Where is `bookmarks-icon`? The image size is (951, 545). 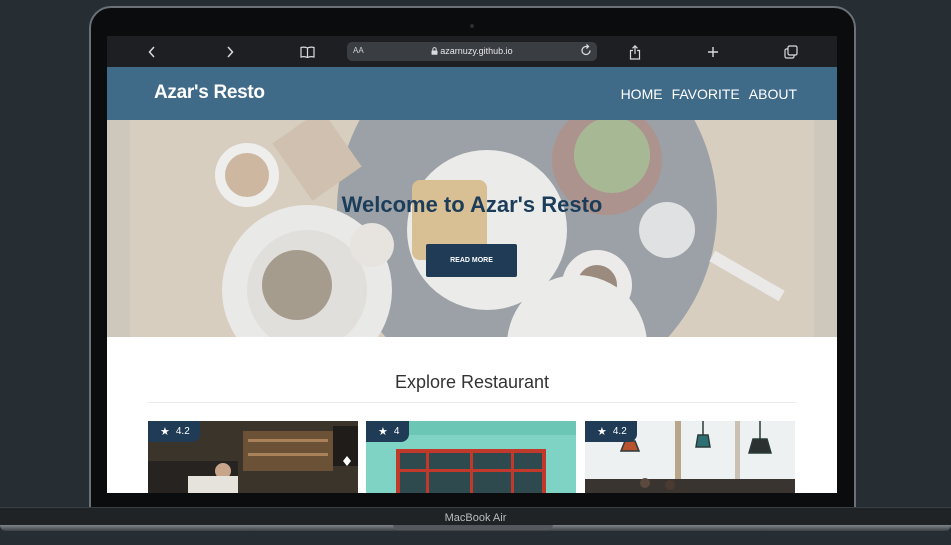
bookmarks-icon is located at coordinates (307, 52).